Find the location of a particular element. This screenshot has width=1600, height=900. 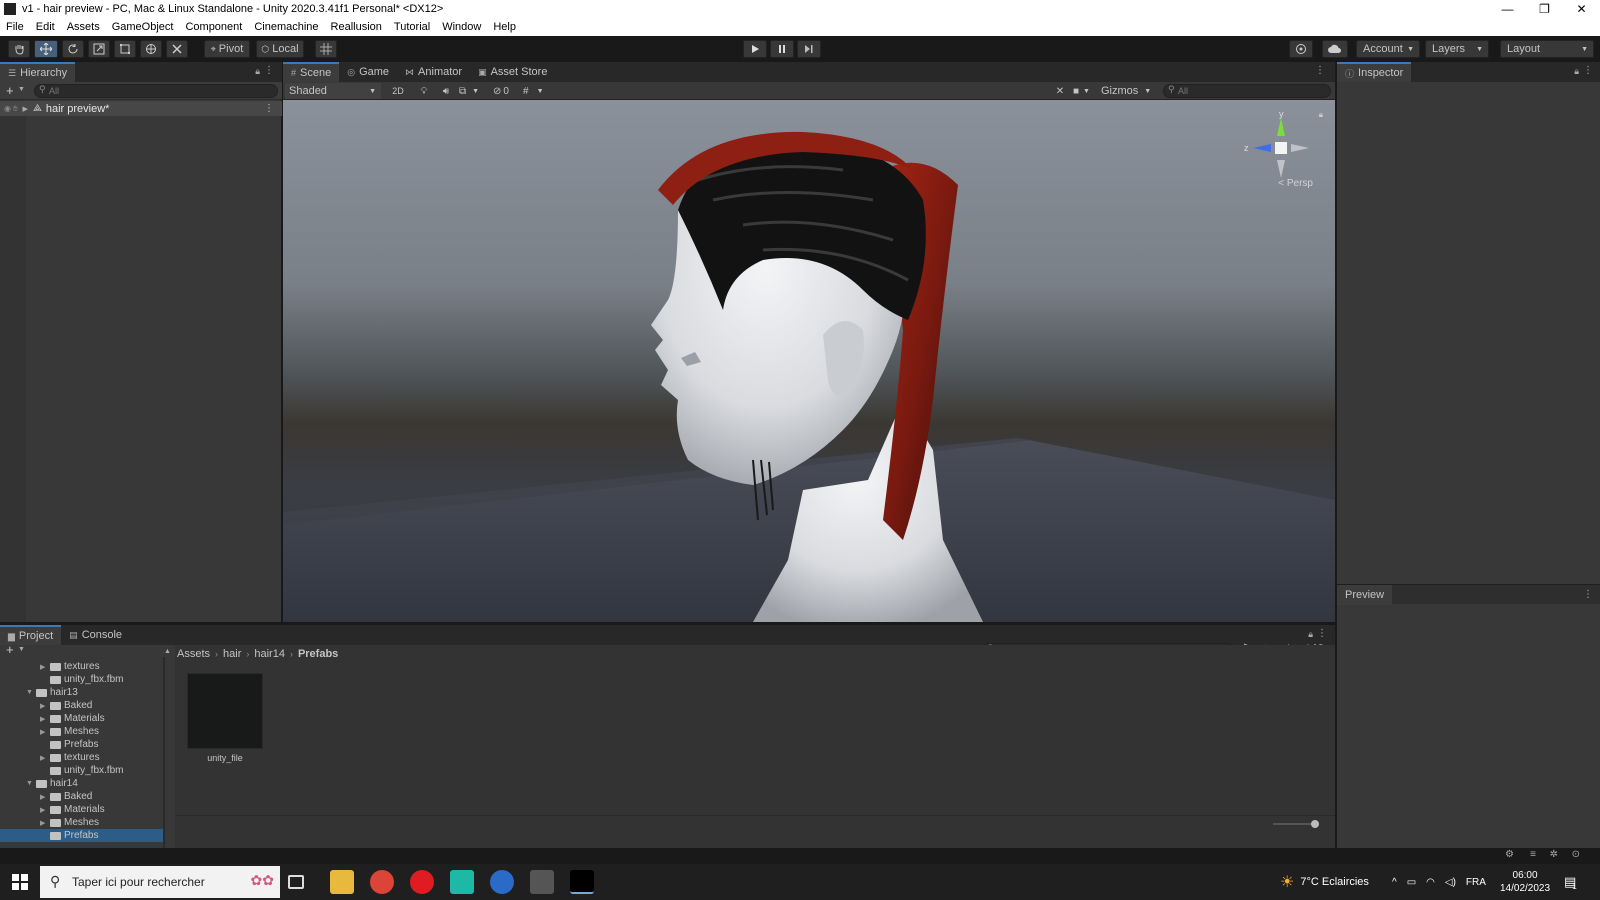

windows-start-icon is located at coordinates (20, 882).